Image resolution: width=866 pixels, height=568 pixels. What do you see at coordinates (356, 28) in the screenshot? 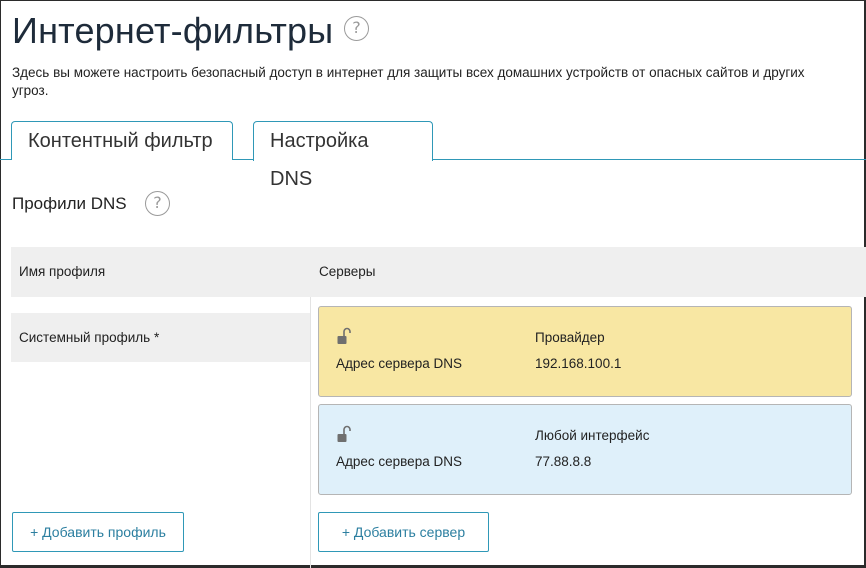
I see `help-icon: ?` at bounding box center [356, 28].